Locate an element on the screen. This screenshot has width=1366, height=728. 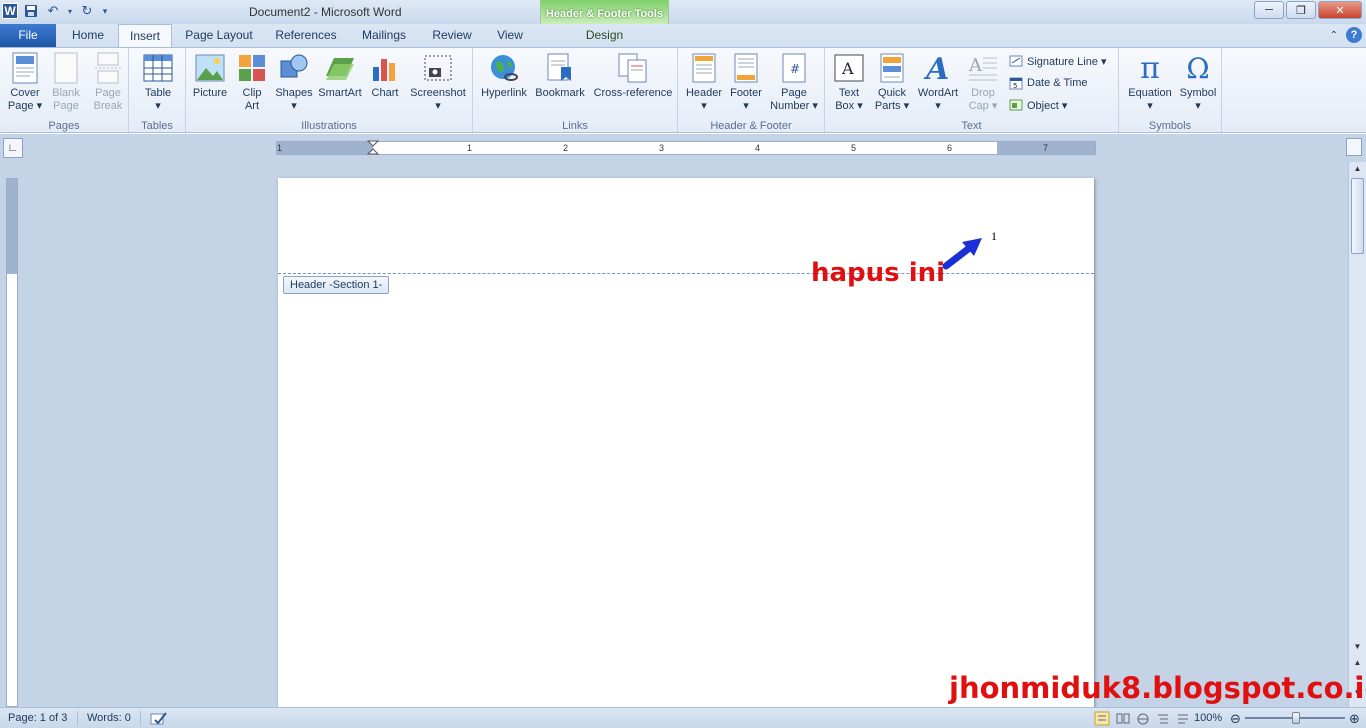
help-icon: ? is located at coordinates (1354, 35).